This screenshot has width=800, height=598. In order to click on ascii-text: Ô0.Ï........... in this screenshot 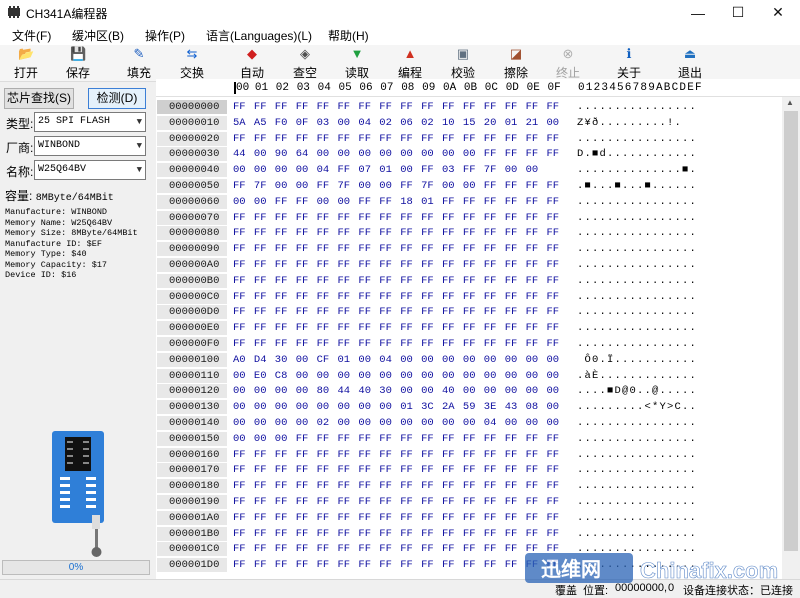, I will do `click(637, 360)`.